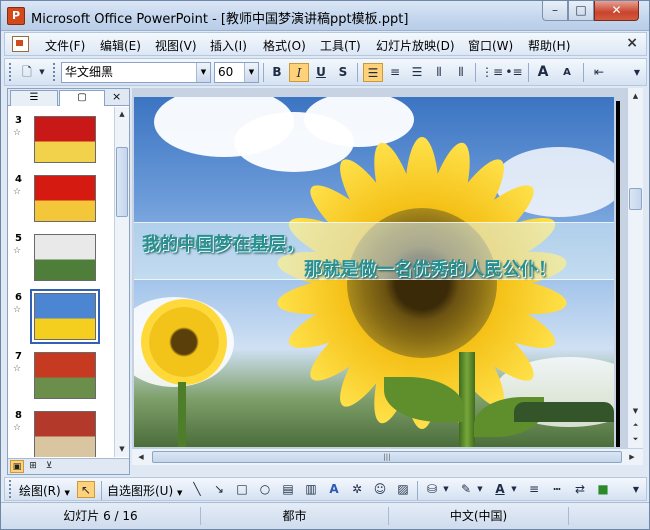  Describe the element at coordinates (228, 45) in the screenshot. I see `menu-insert: 插入(I)` at that location.